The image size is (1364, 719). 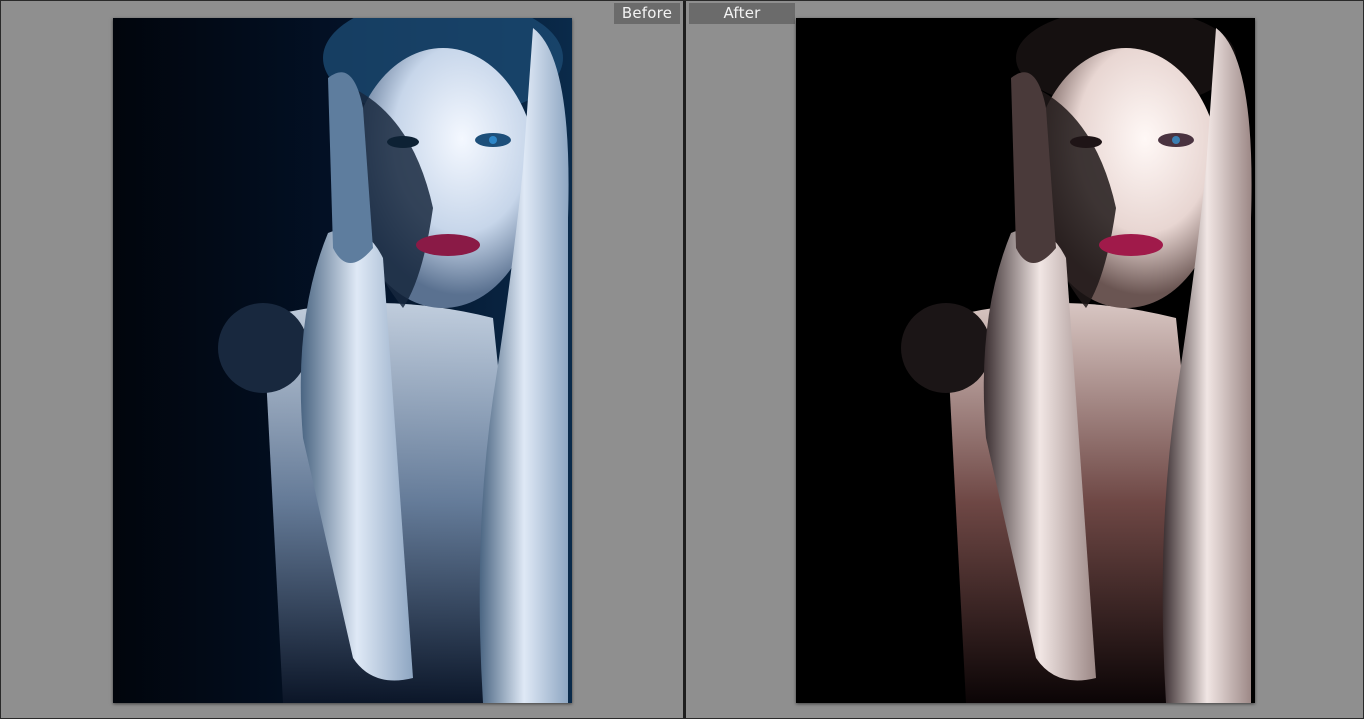 What do you see at coordinates (647, 13) in the screenshot?
I see `before-label: Before` at bounding box center [647, 13].